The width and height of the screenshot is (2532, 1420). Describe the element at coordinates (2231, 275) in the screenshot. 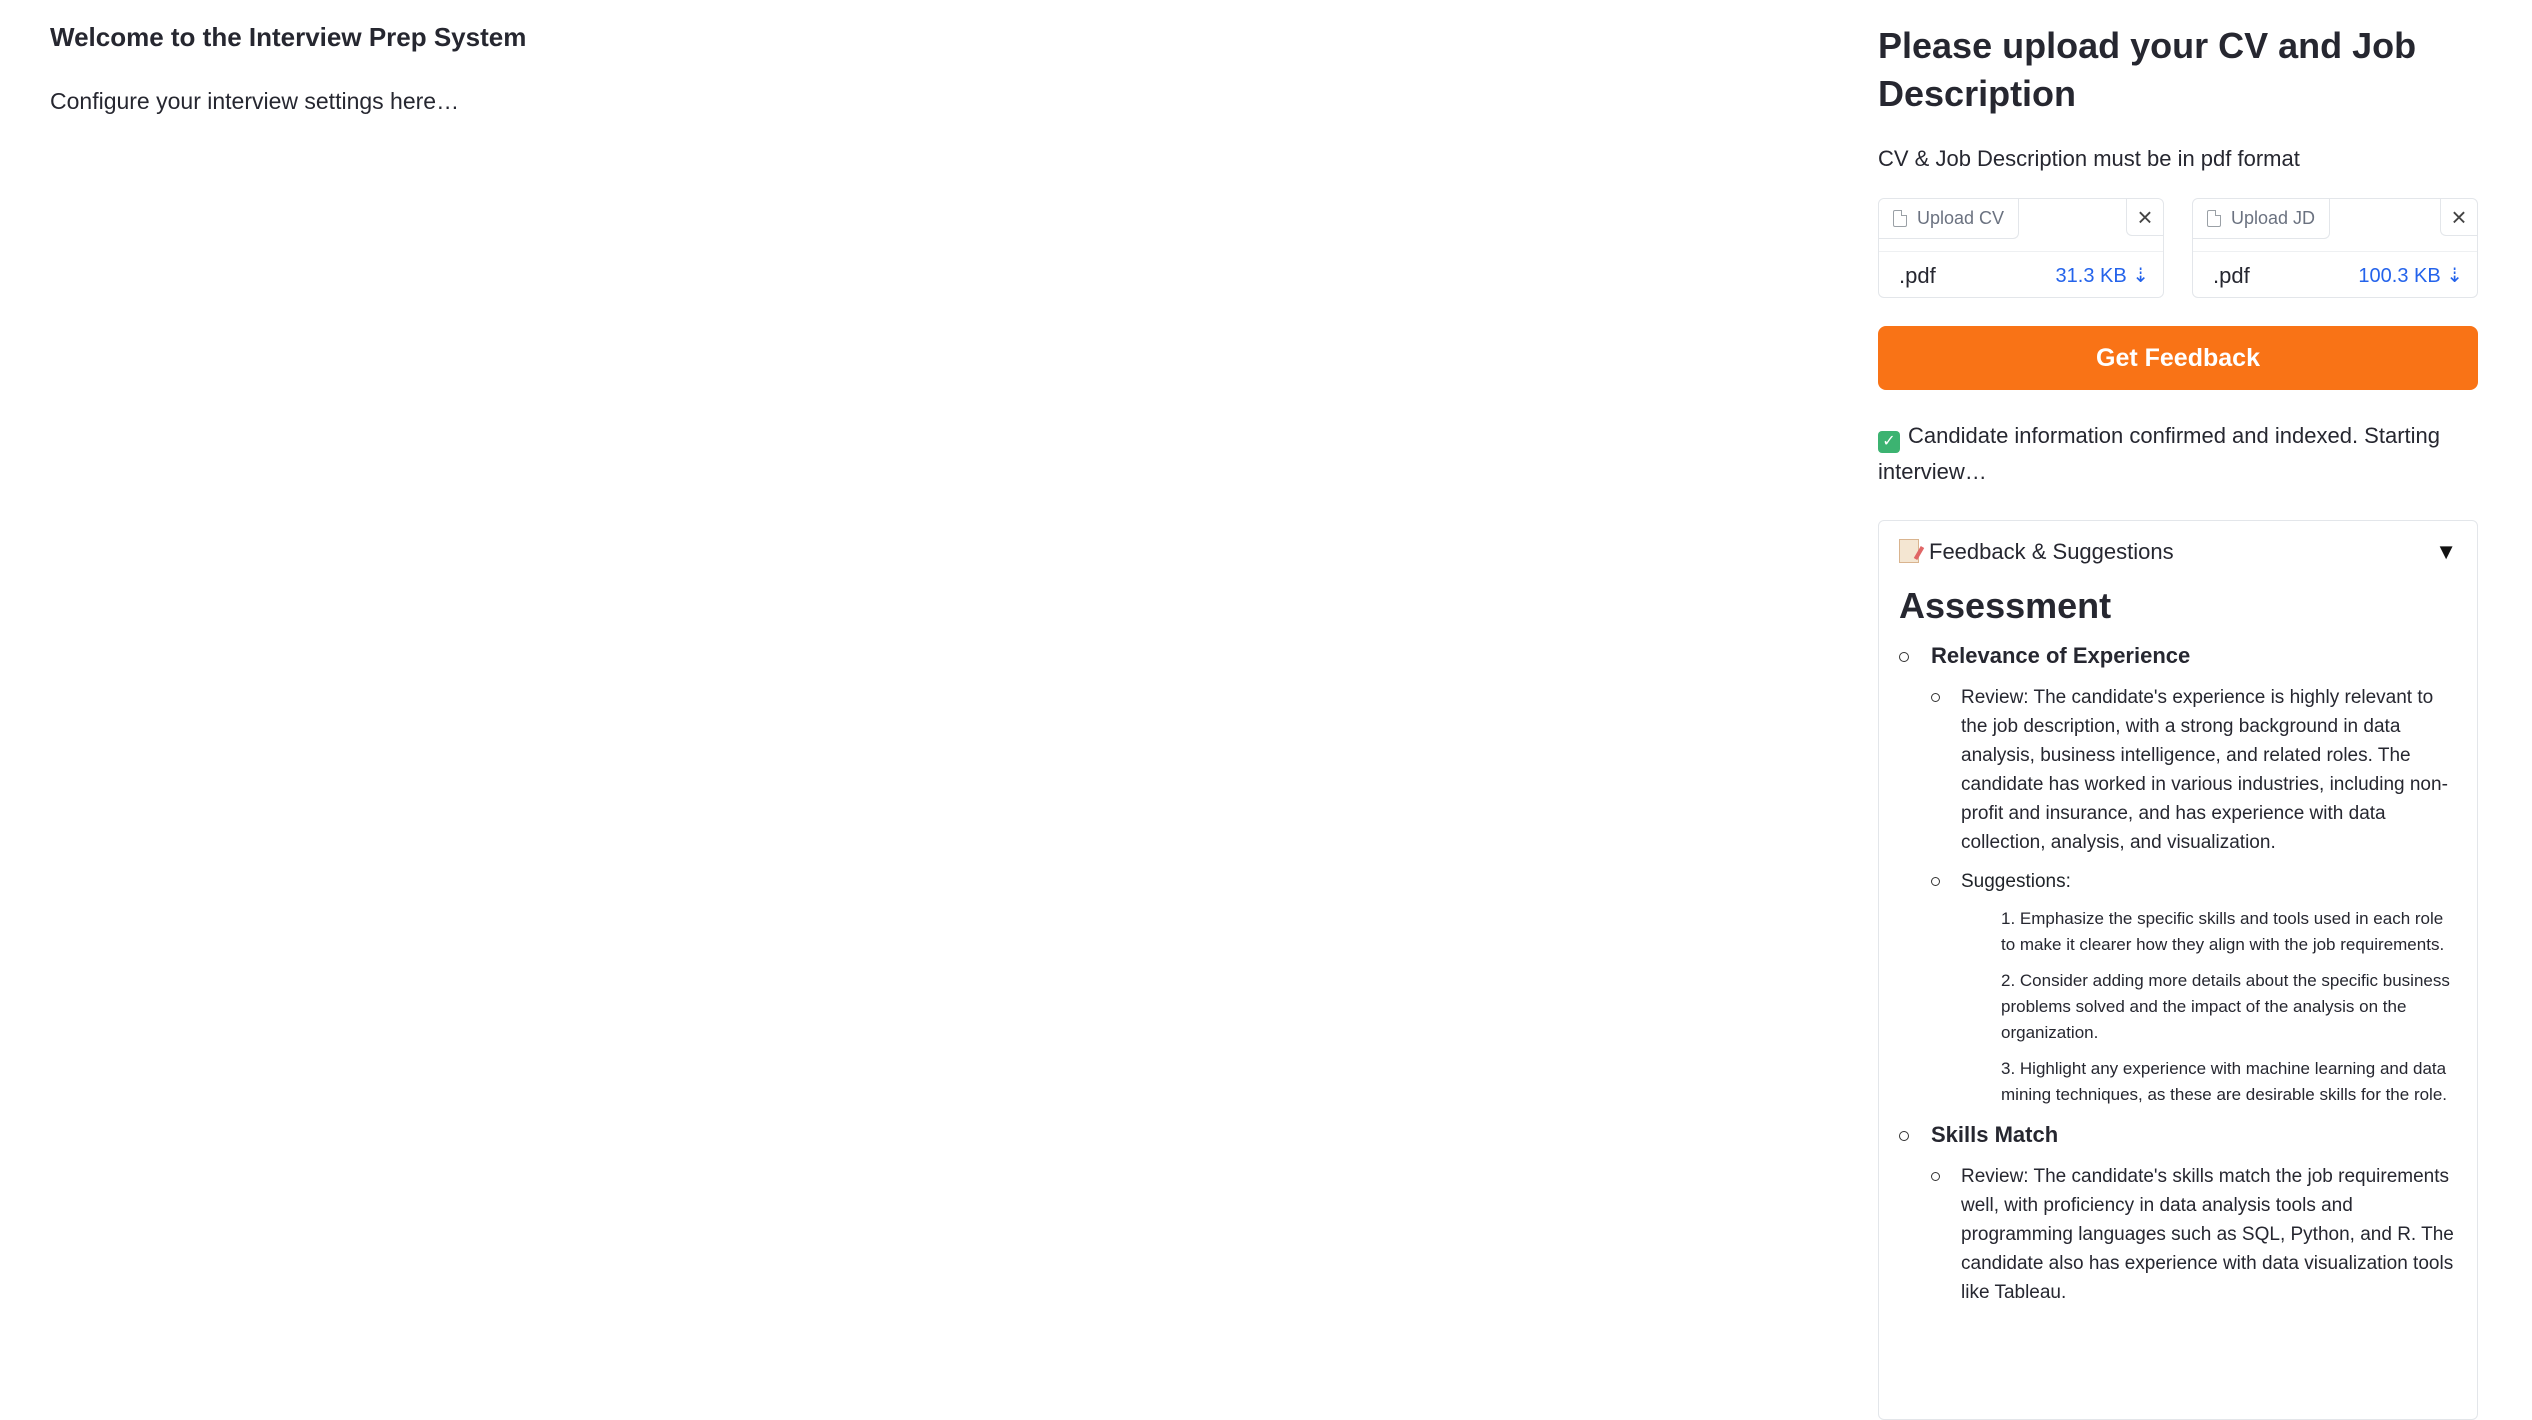

I see `jd-file-name: .pdf` at that location.